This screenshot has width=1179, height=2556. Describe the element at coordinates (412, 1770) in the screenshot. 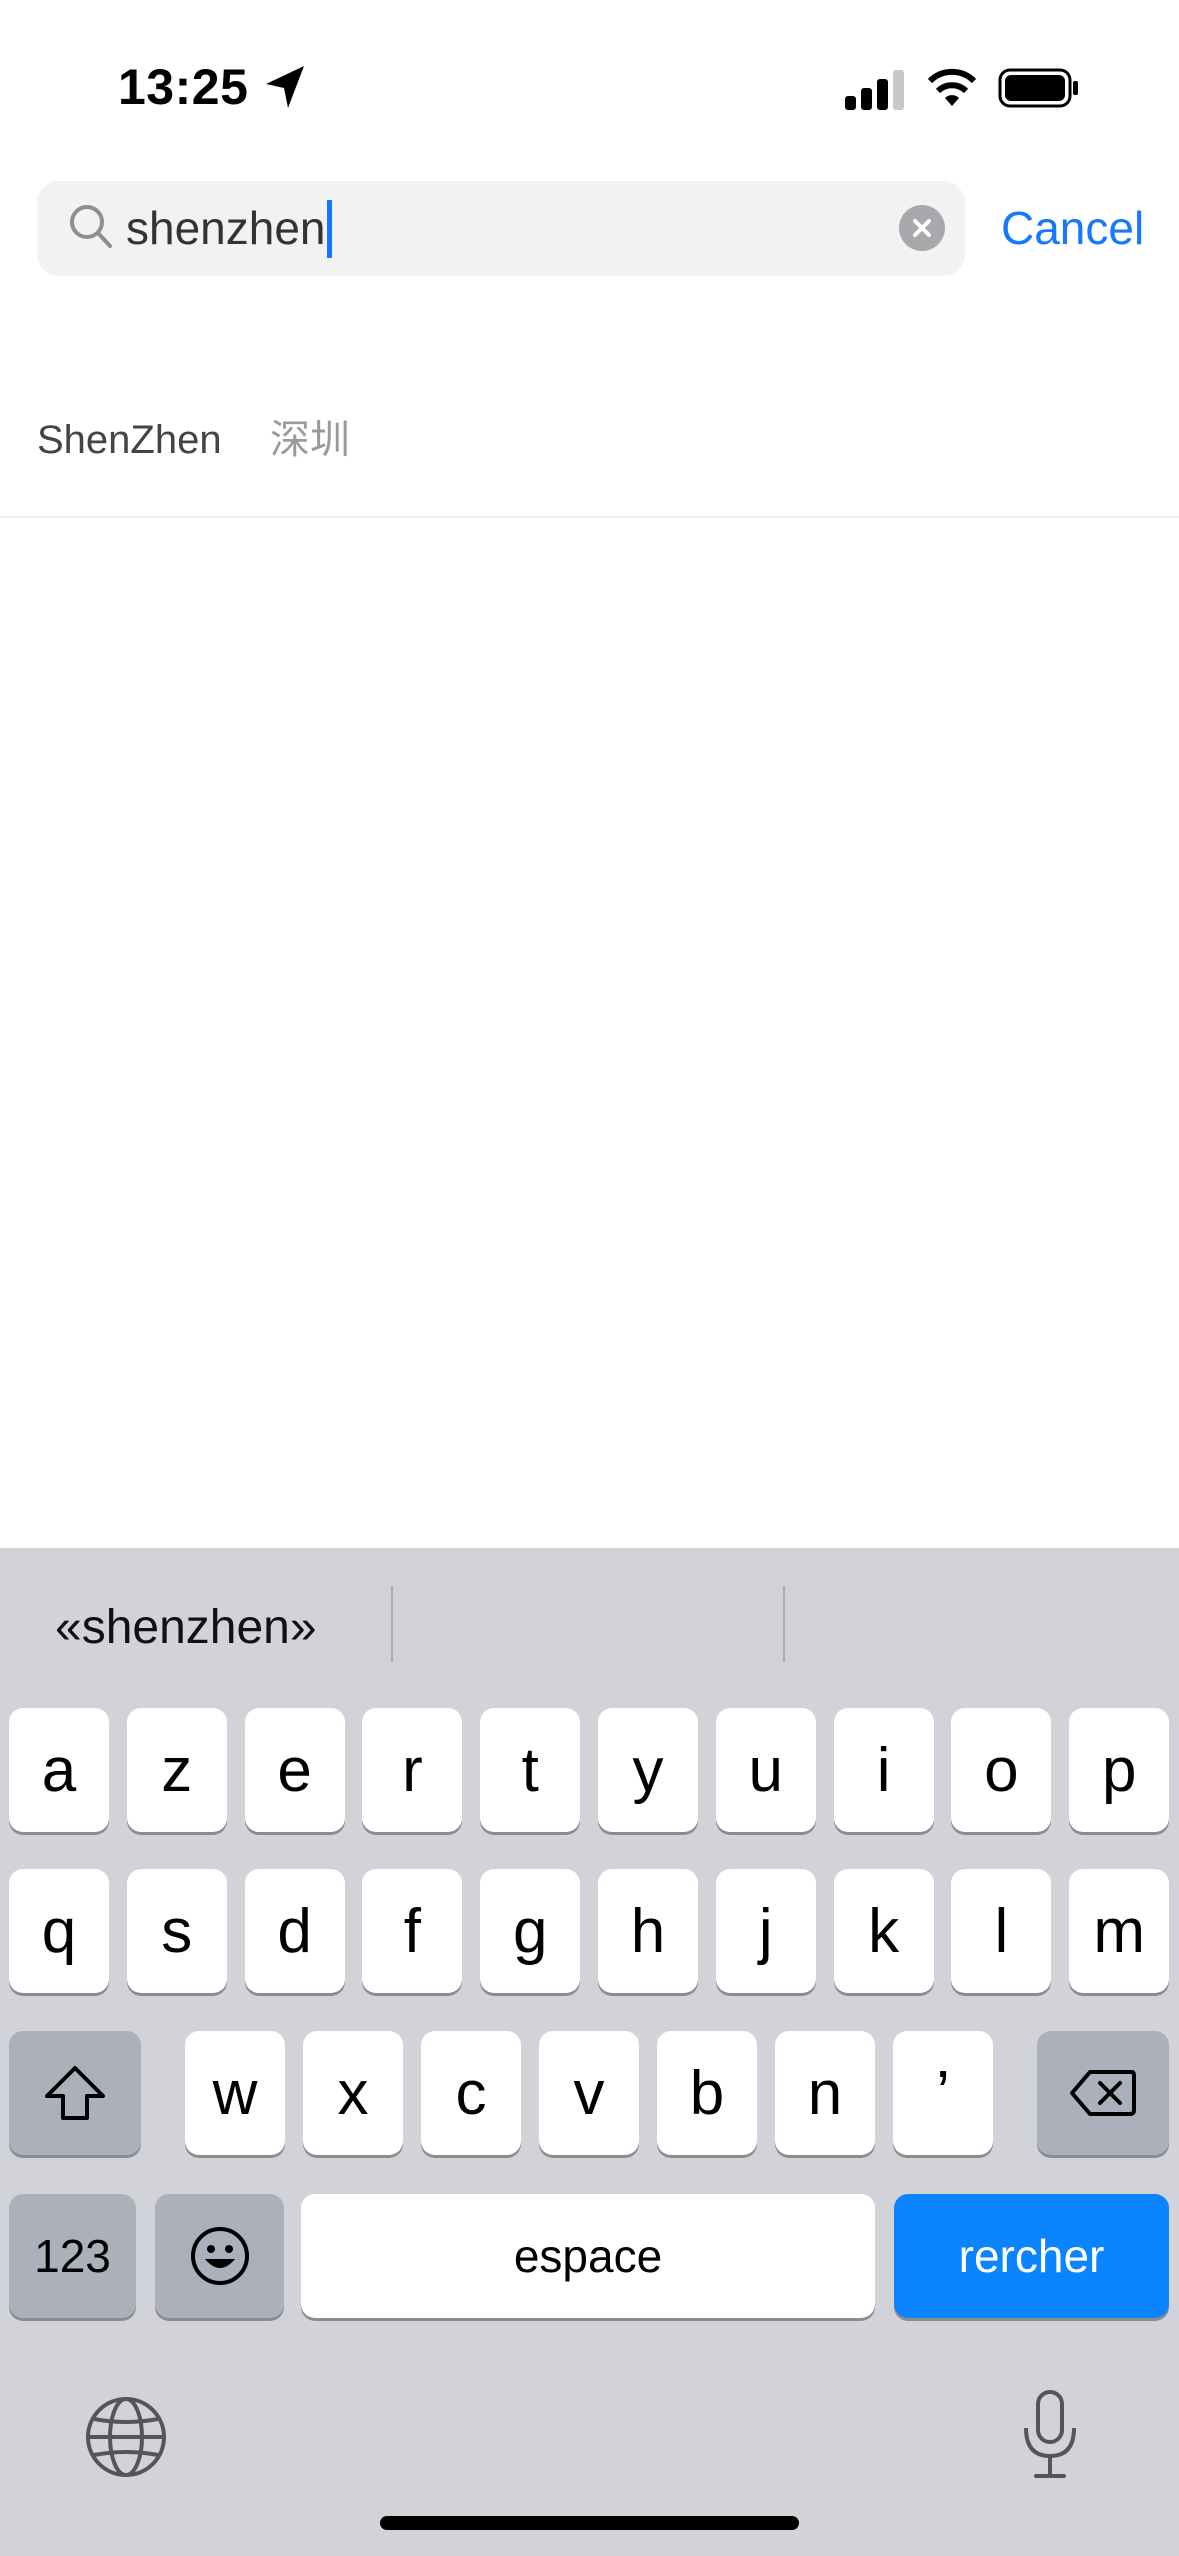

I see `key-r: r` at that location.